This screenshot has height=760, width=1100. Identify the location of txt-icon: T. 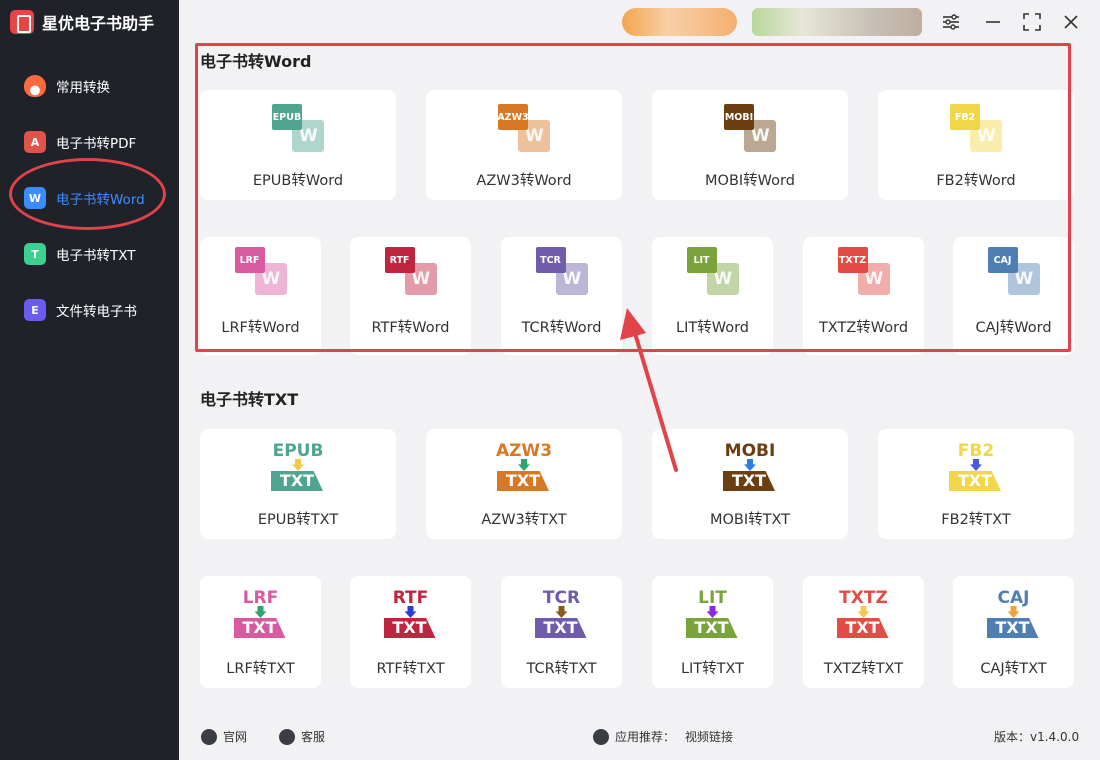
(35, 254).